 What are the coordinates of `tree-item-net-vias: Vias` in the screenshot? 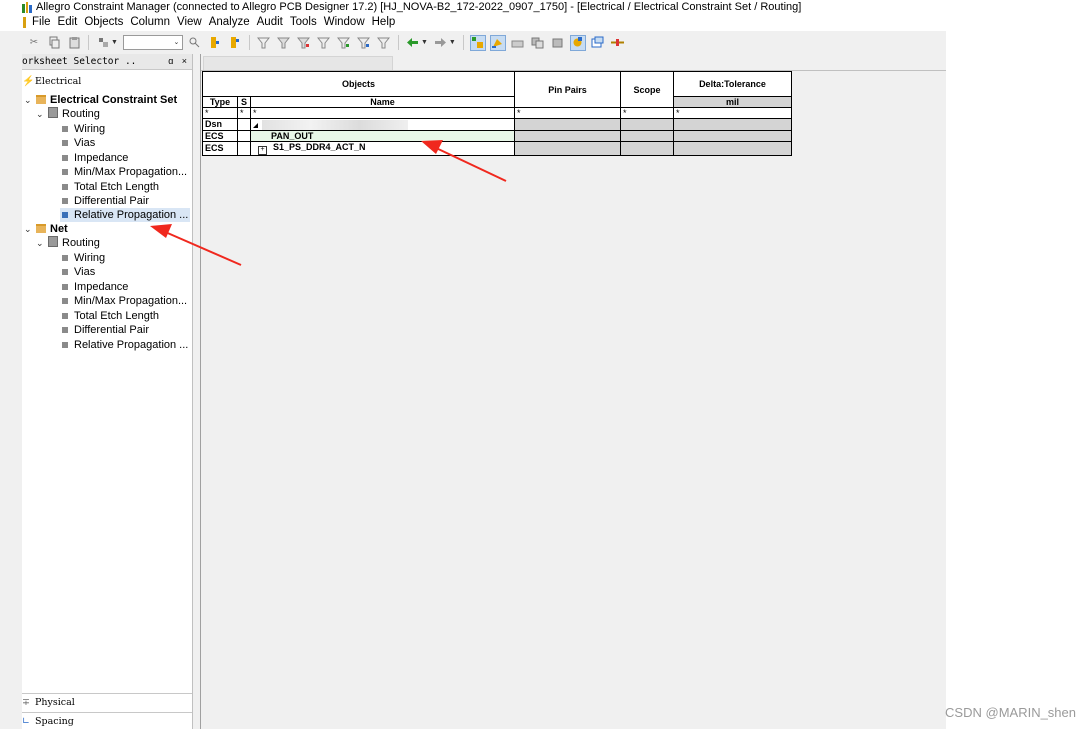 It's located at (78, 272).